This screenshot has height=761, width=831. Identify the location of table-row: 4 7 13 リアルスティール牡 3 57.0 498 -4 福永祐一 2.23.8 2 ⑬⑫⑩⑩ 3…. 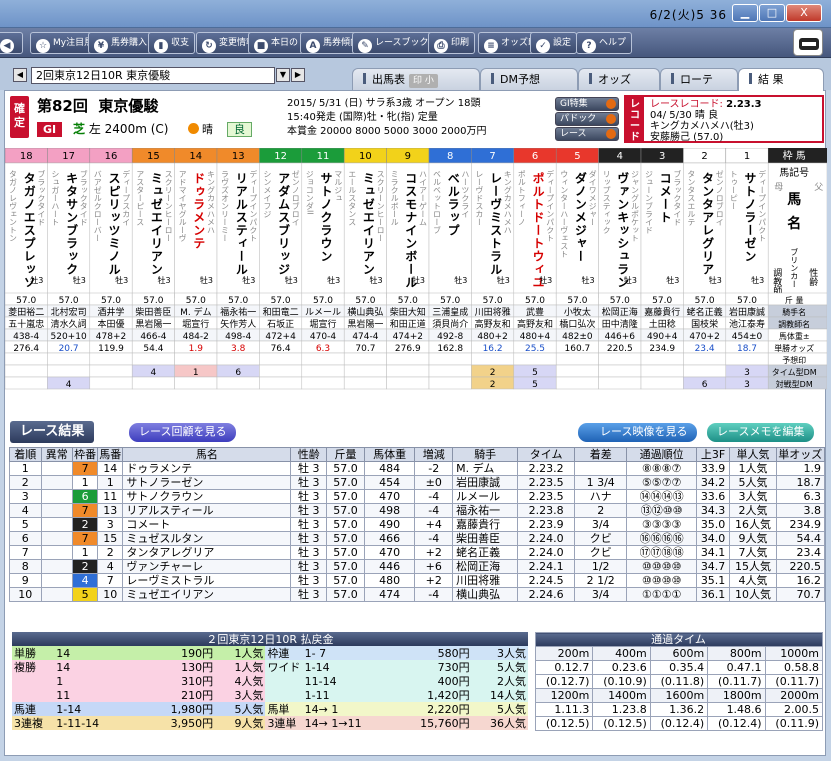
(417, 510).